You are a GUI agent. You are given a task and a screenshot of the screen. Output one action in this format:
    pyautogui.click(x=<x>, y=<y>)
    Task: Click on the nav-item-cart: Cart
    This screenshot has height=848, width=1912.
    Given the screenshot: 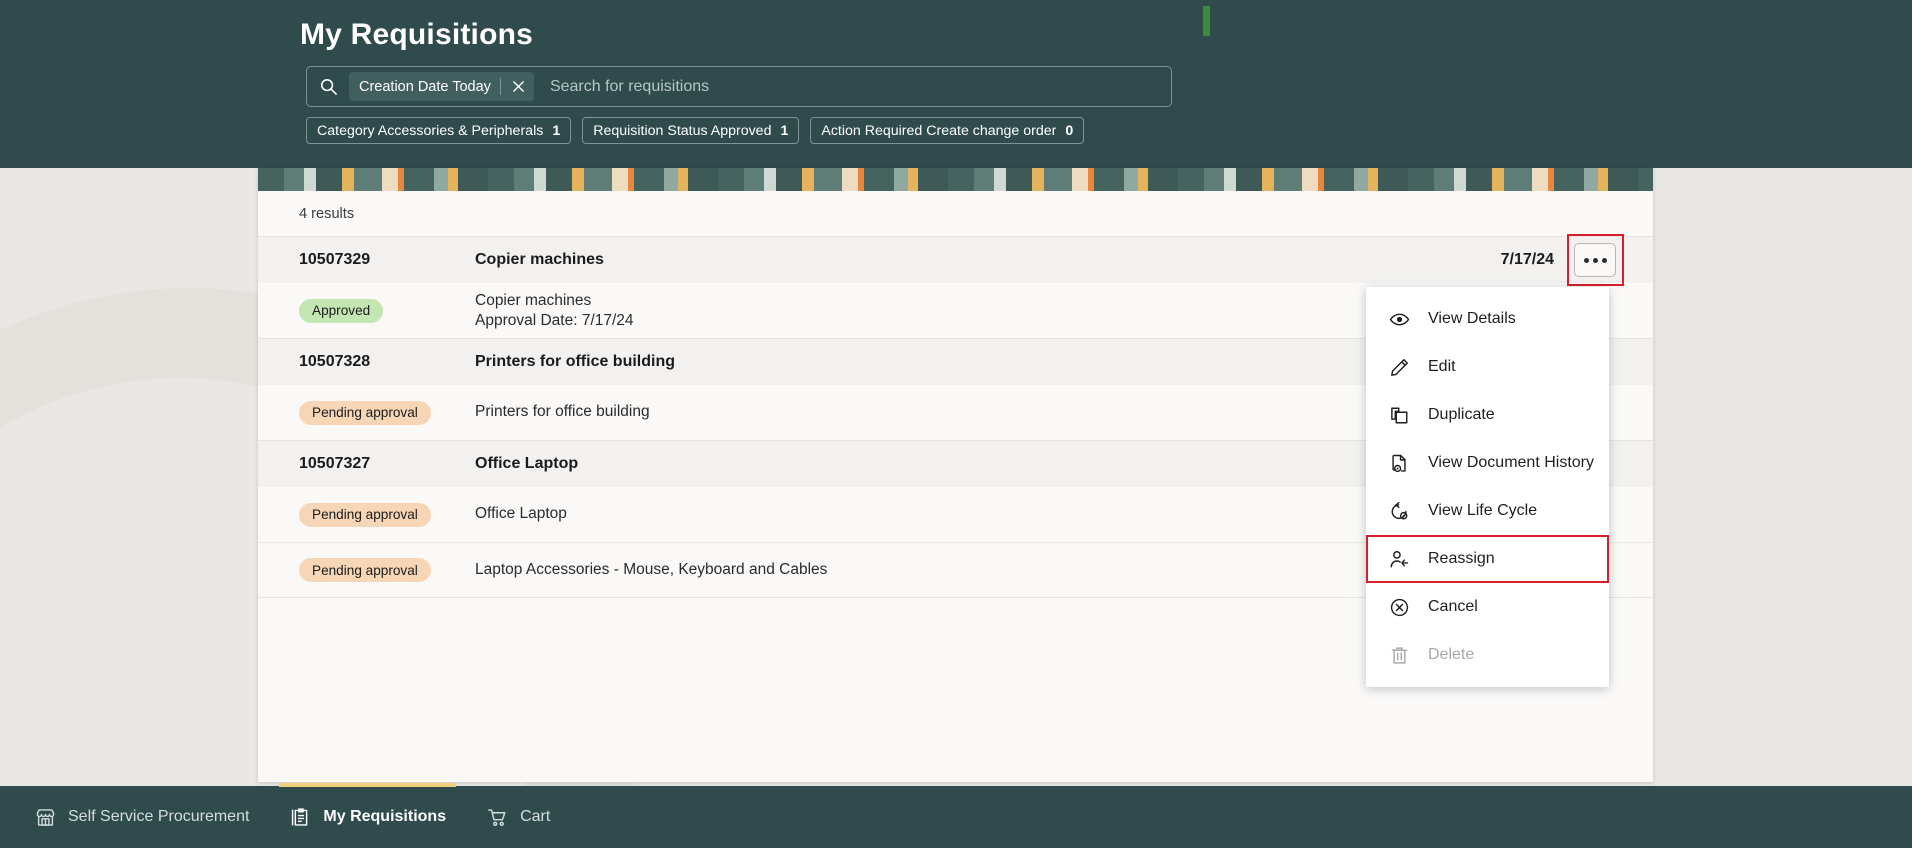 What is the action you would take?
    pyautogui.click(x=518, y=817)
    